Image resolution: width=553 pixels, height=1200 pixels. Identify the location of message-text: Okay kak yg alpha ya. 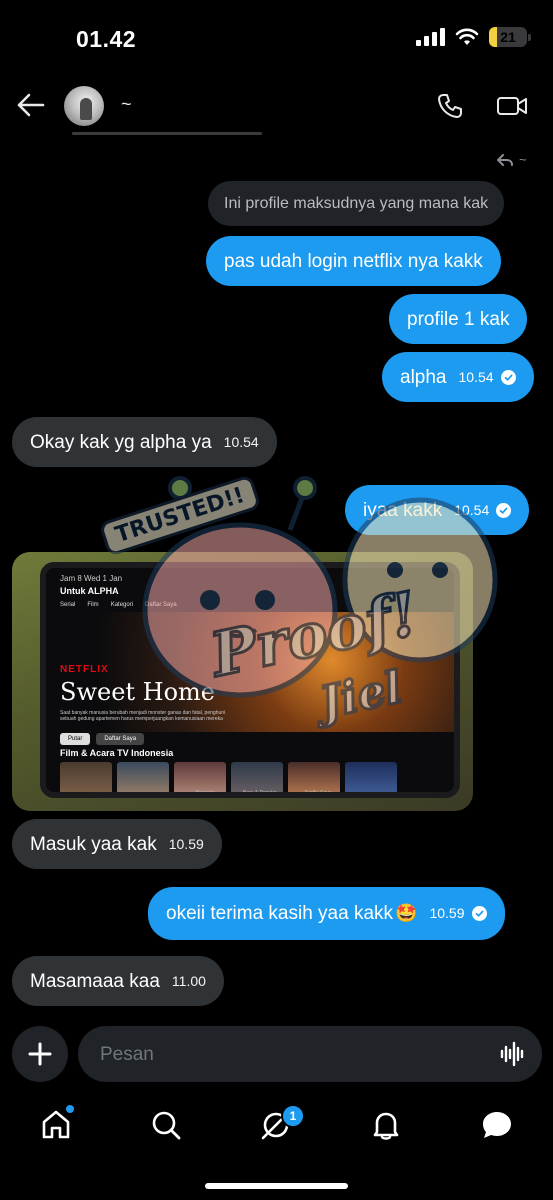
(121, 442).